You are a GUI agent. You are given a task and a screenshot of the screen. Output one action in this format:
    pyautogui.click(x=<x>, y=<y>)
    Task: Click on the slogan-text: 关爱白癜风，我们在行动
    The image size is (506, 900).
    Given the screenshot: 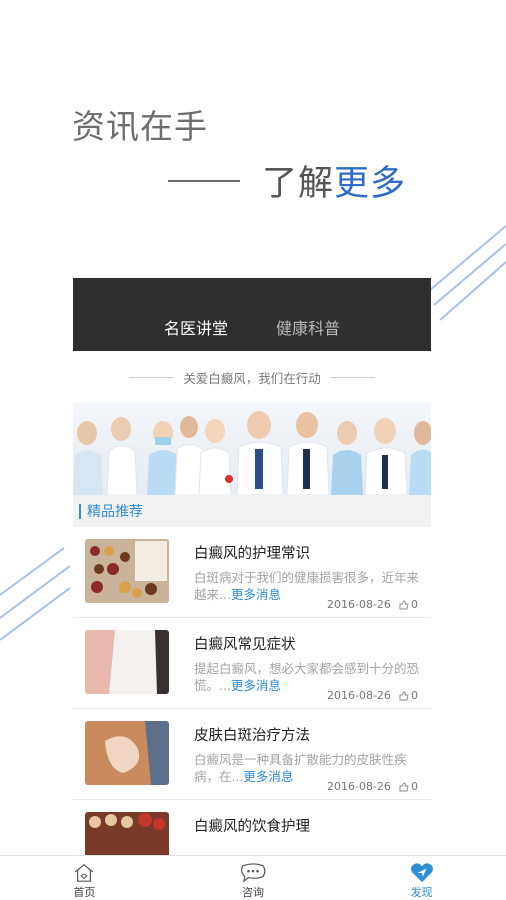 What is the action you would take?
    pyautogui.click(x=252, y=378)
    